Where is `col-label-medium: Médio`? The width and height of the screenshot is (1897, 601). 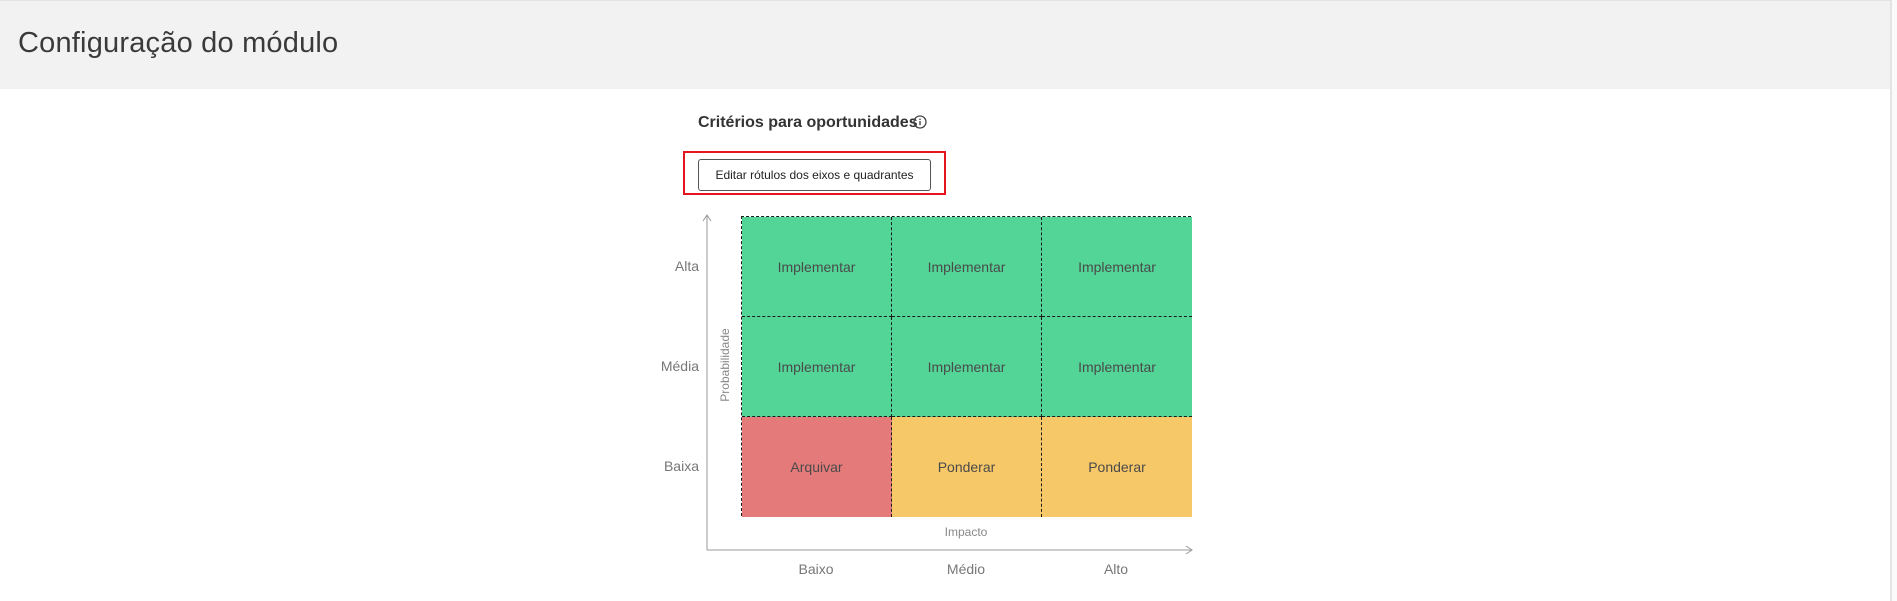 col-label-medium: Médio is located at coordinates (966, 569).